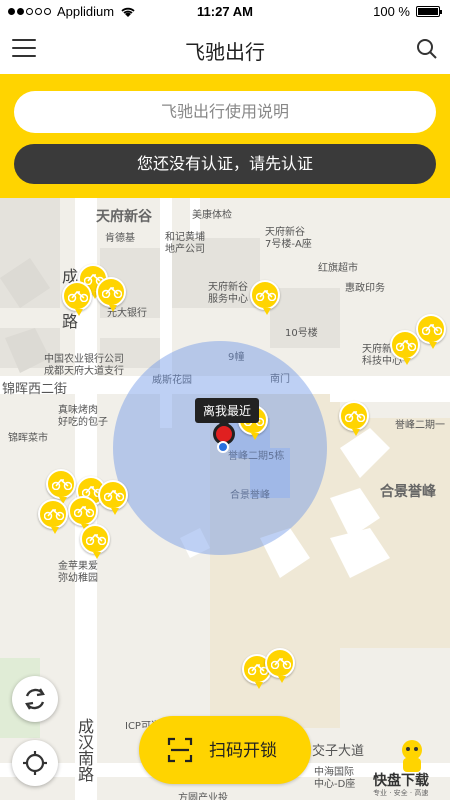  Describe the element at coordinates (288, 244) in the screenshot. I see `map-label: 7号楼-A座` at that location.